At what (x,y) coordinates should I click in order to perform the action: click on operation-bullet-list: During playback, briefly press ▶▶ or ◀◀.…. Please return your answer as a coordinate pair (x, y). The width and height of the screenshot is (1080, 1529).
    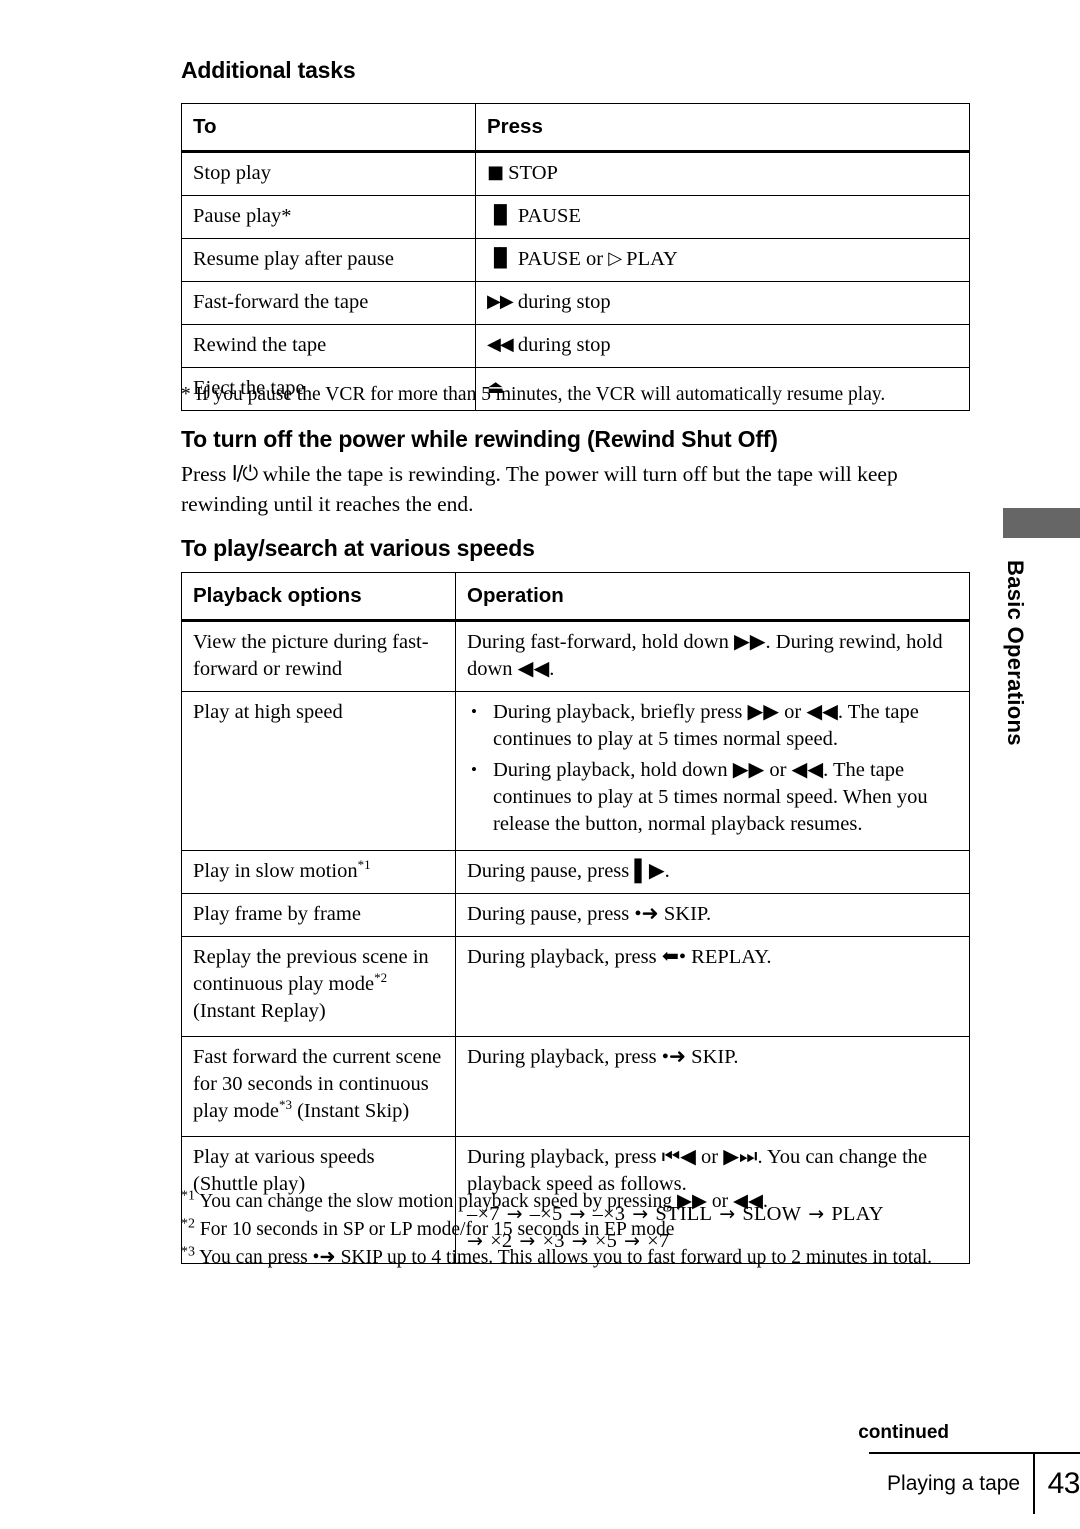
    Looking at the image, I should click on (712, 768).